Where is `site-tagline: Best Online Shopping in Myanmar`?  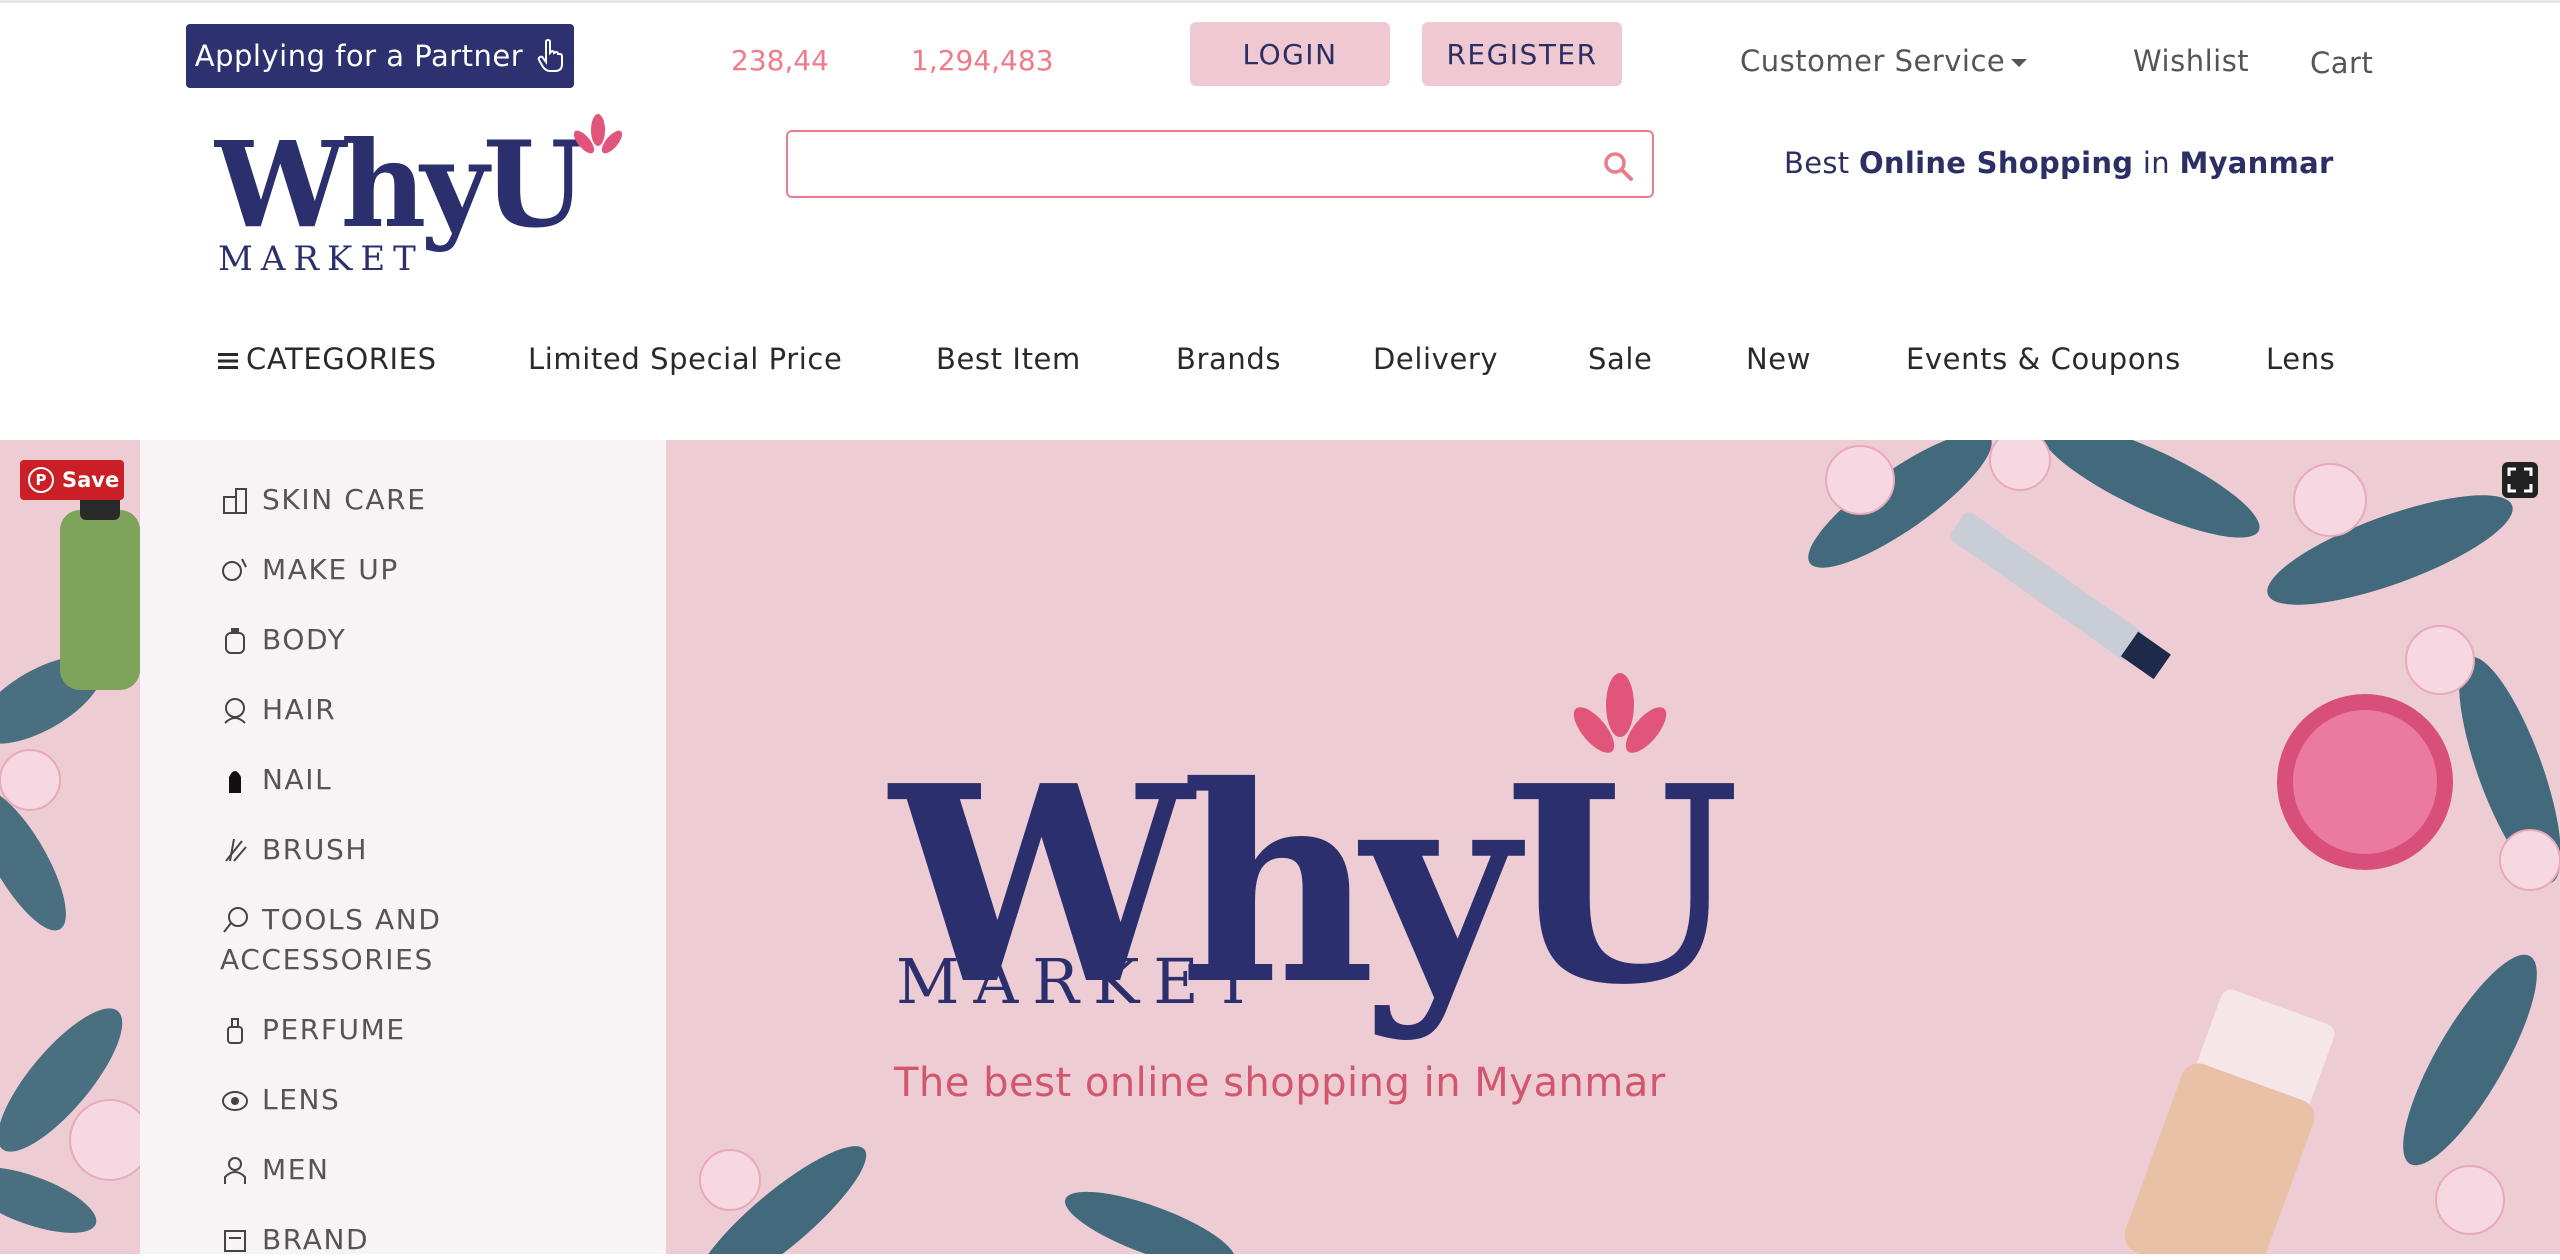 site-tagline: Best Online Shopping in Myanmar is located at coordinates (2059, 163).